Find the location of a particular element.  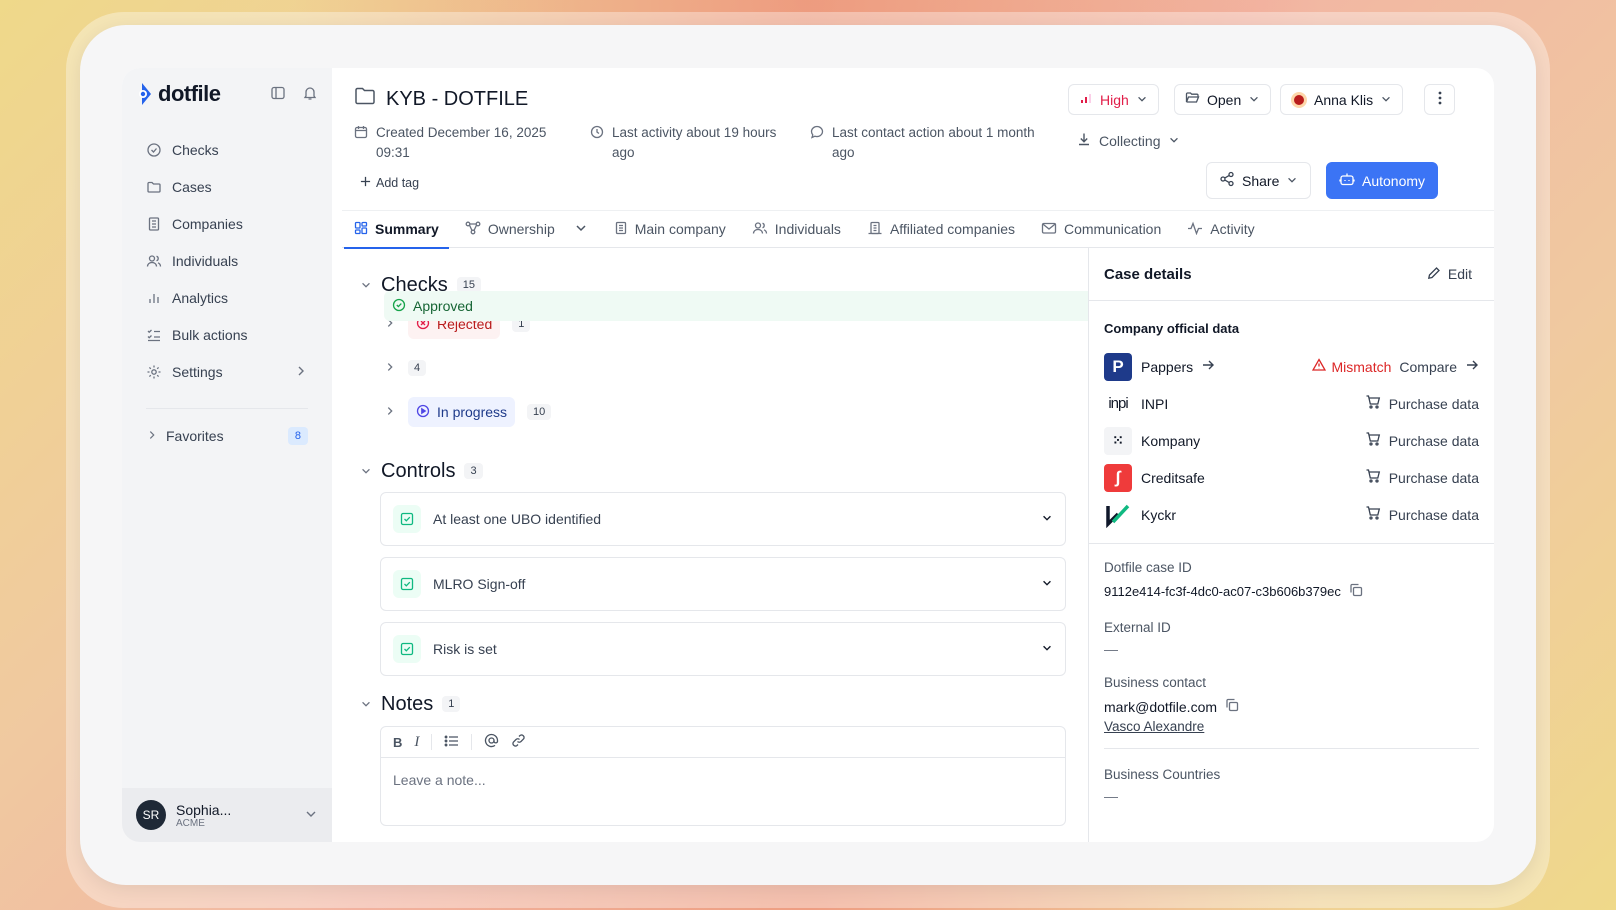

logo: dotfile is located at coordinates (178, 94).